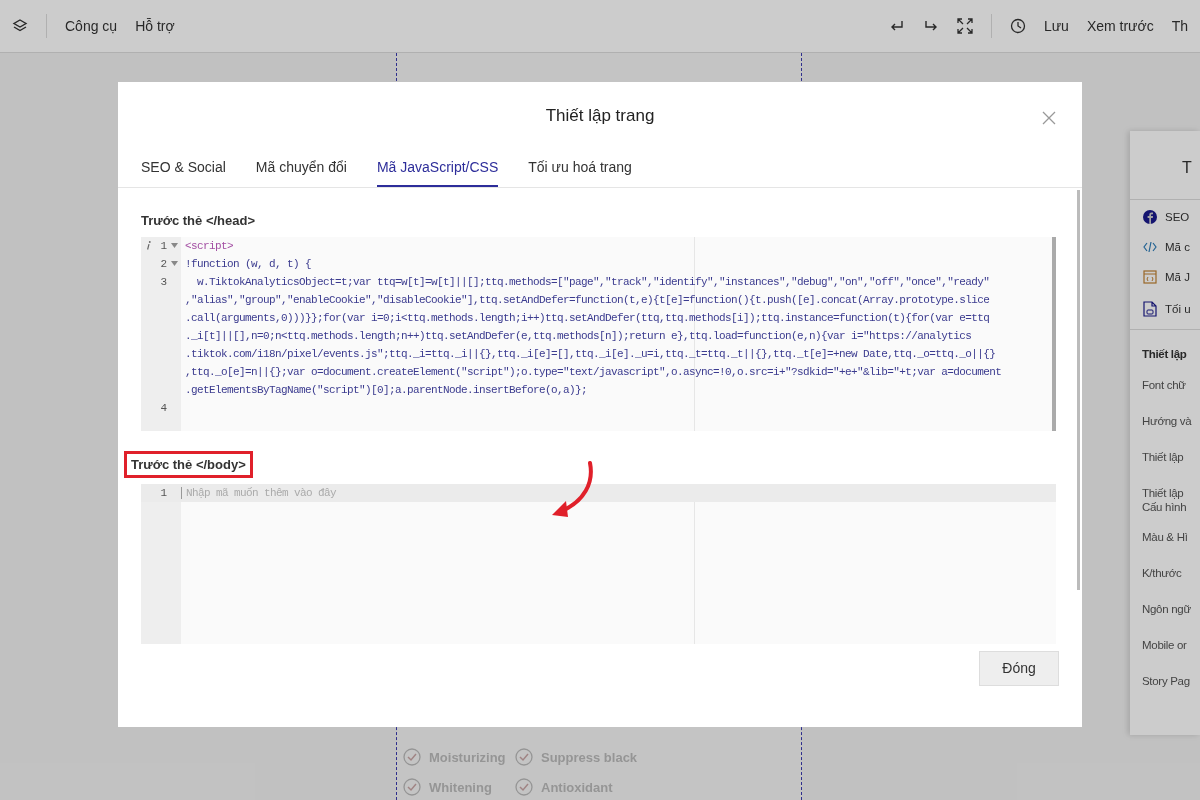 This screenshot has width=1200, height=800. I want to click on facebook-icon, so click(1150, 217).